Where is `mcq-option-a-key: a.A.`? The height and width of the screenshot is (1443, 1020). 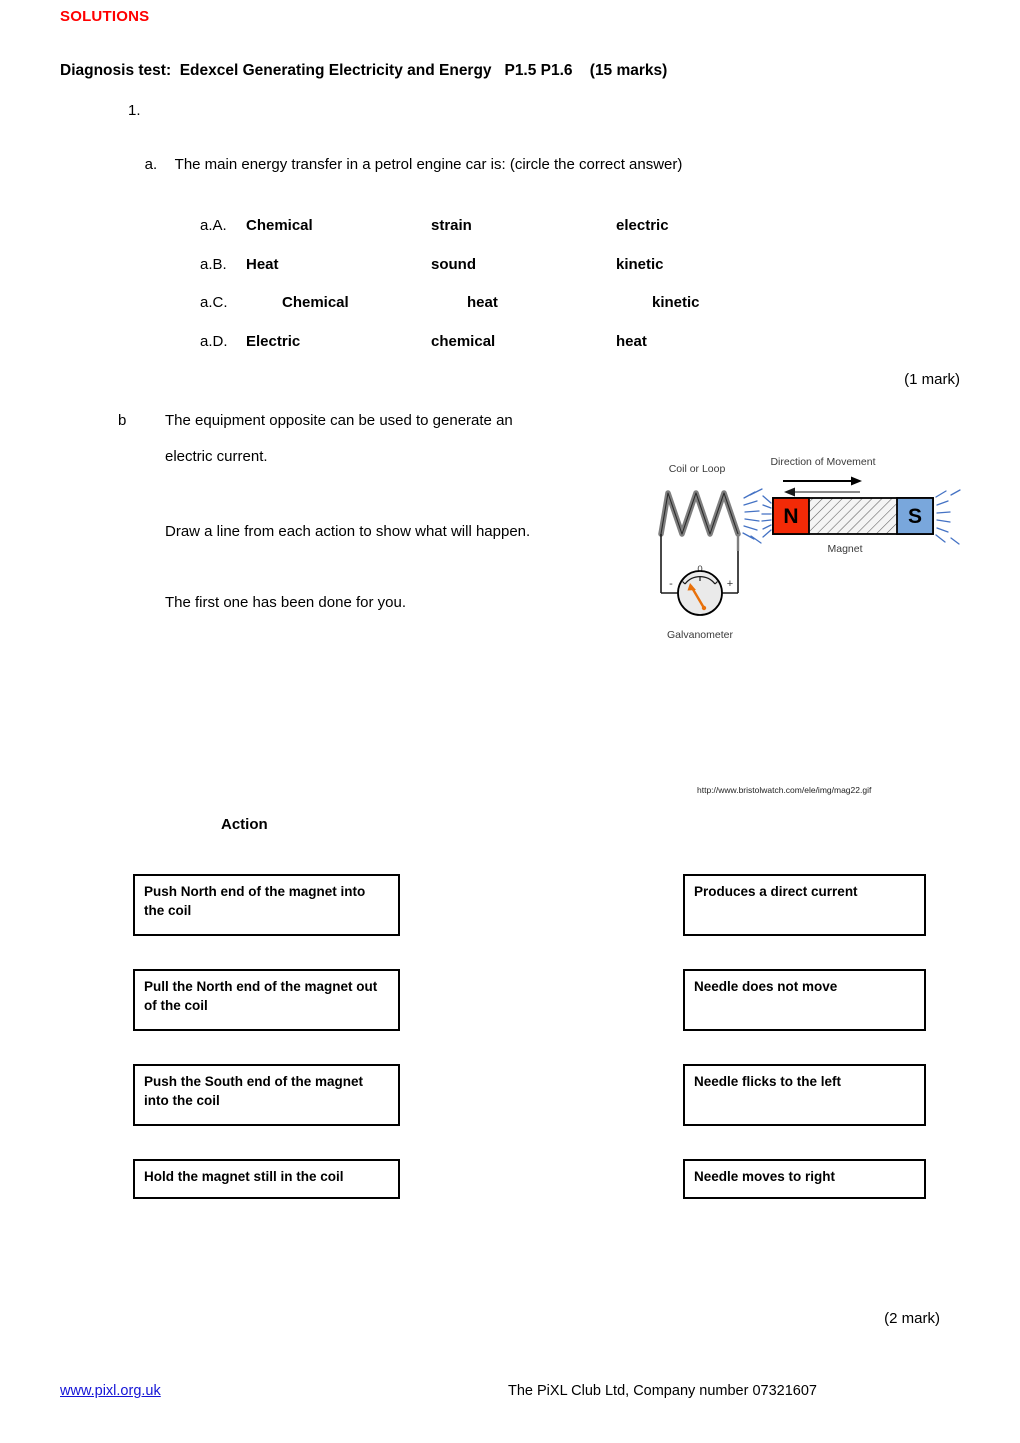
mcq-option-a-key: a.A. is located at coordinates (213, 225).